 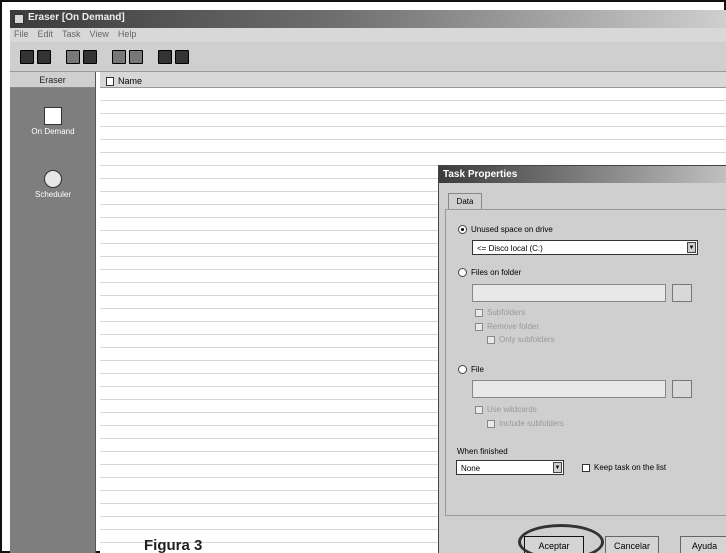 I want to click on option-unused-space-label: Unused space on drive, so click(x=512, y=229).